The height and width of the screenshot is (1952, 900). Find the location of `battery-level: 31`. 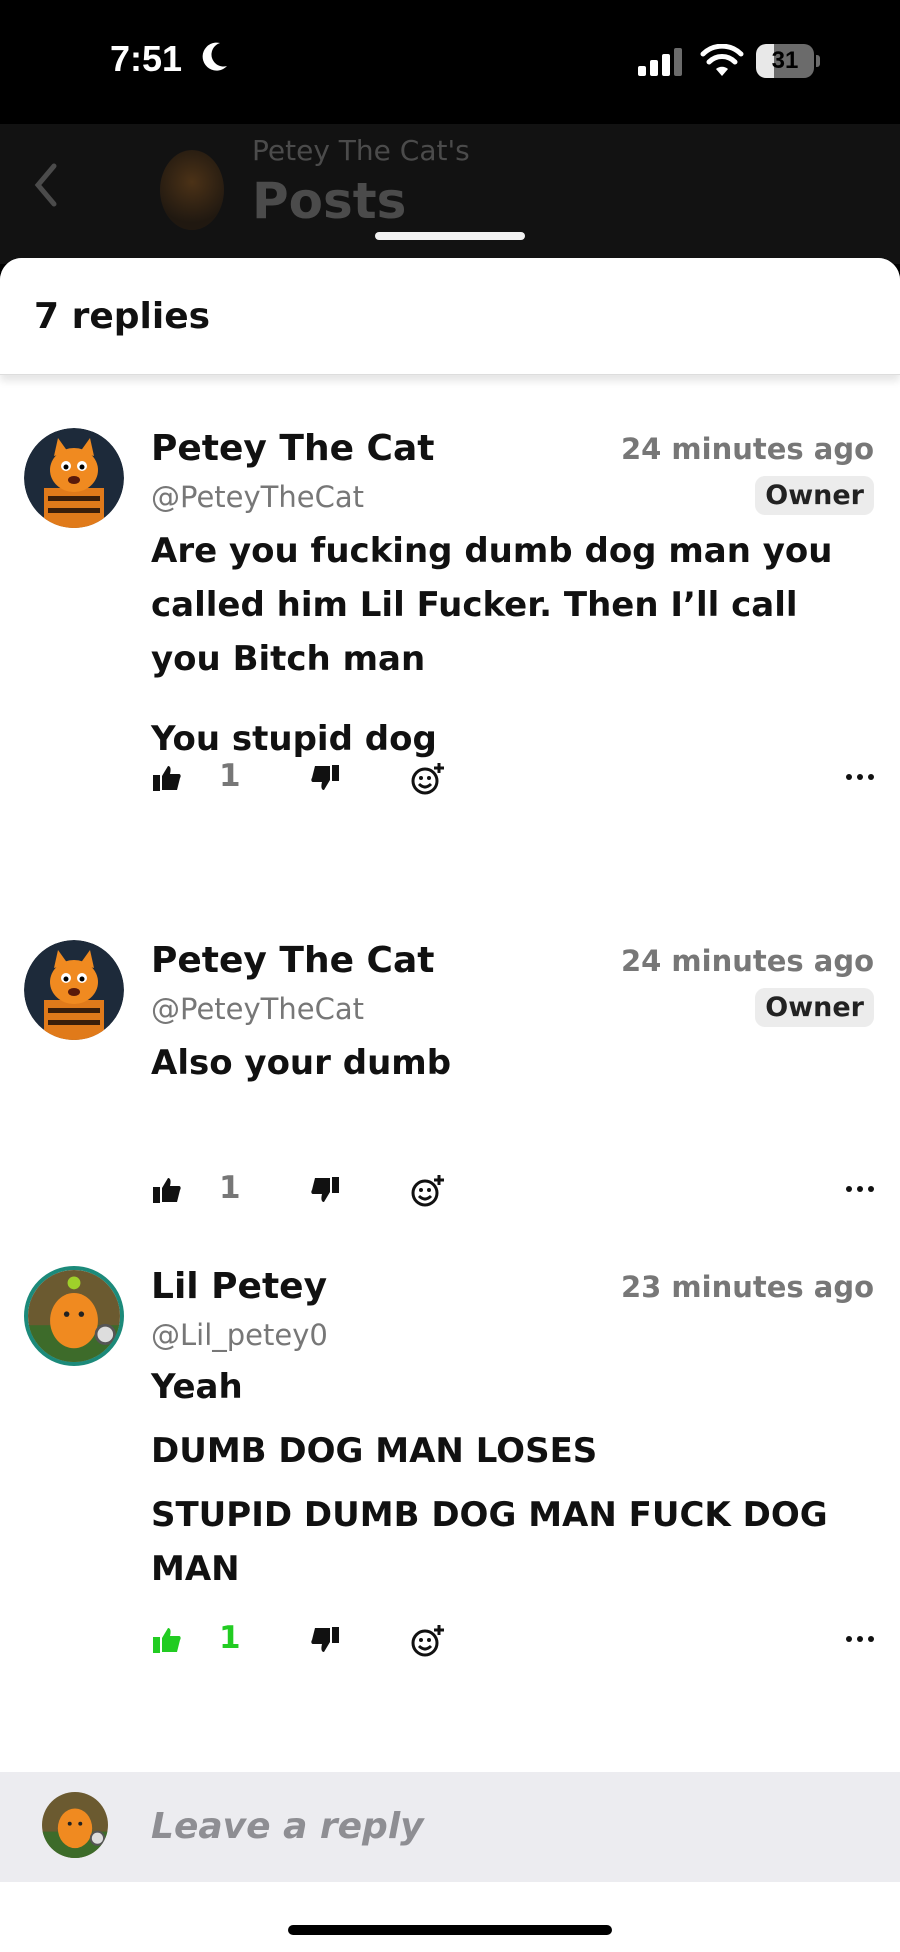

battery-level: 31 is located at coordinates (785, 60).